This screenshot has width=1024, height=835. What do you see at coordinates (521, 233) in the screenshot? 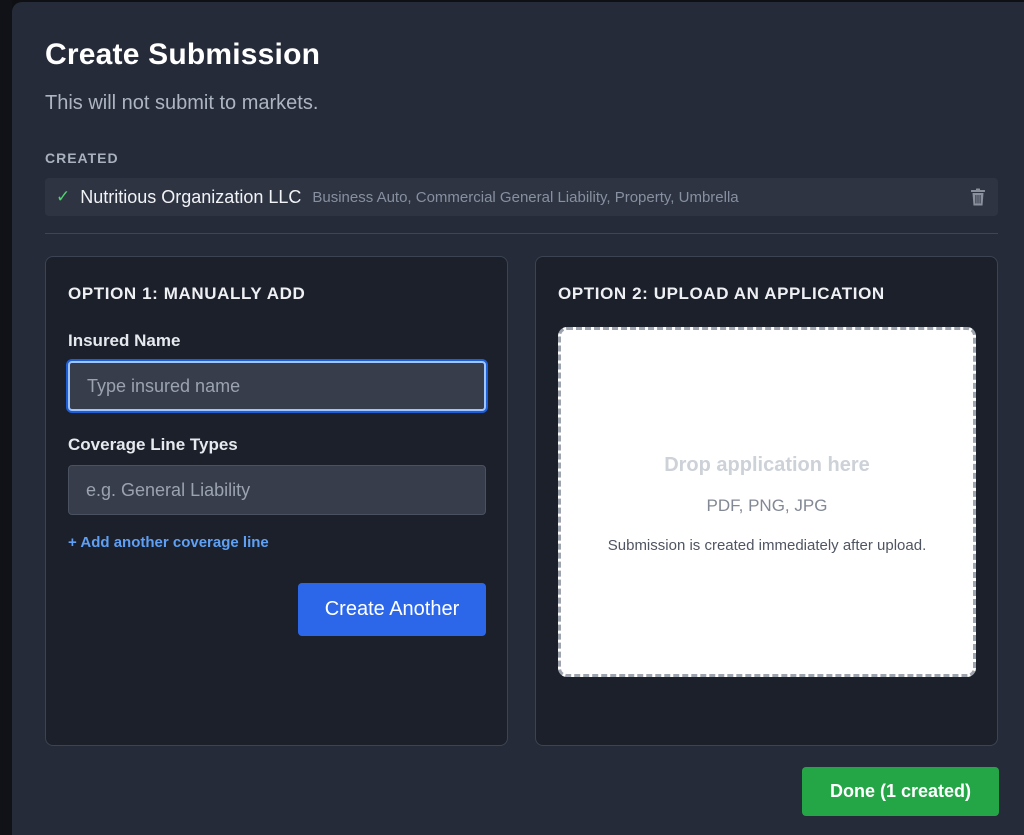
I see `section-divider` at bounding box center [521, 233].